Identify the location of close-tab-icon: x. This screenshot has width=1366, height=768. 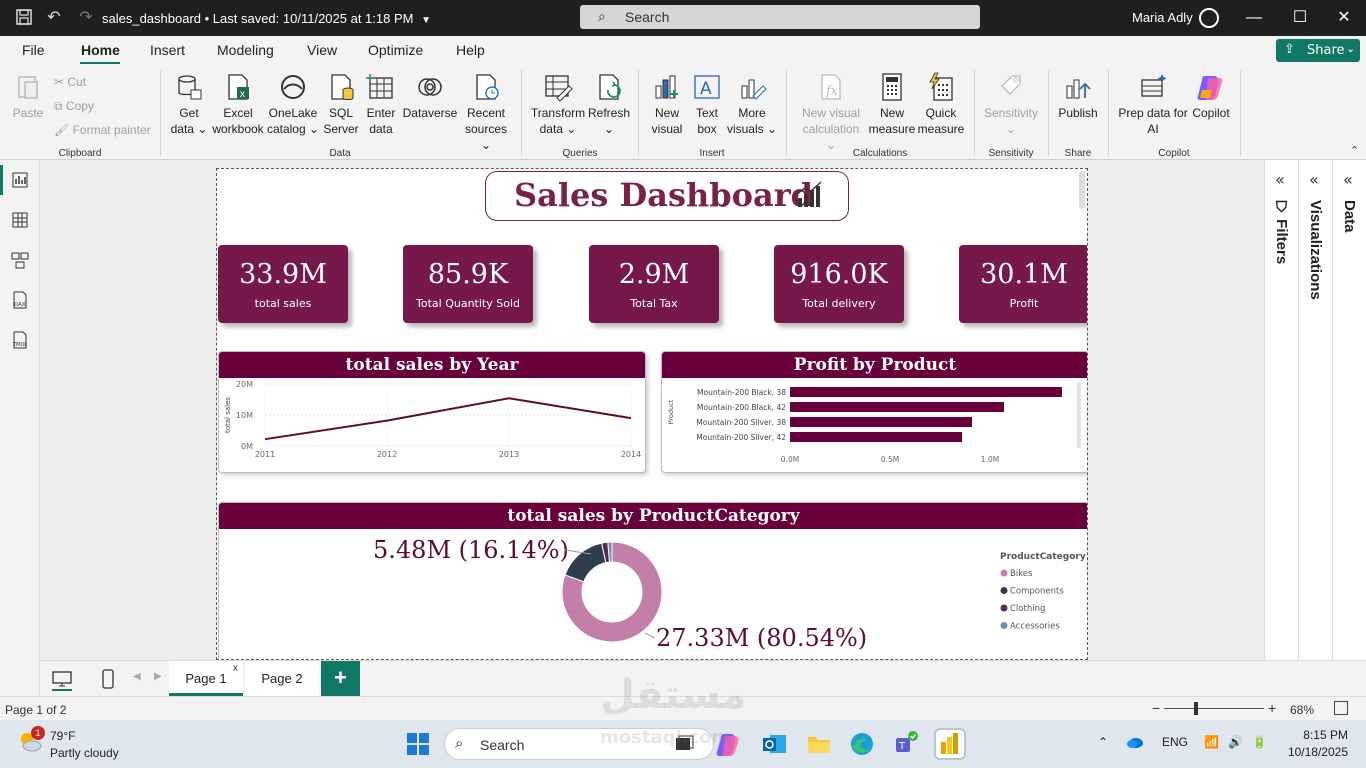
(235, 668).